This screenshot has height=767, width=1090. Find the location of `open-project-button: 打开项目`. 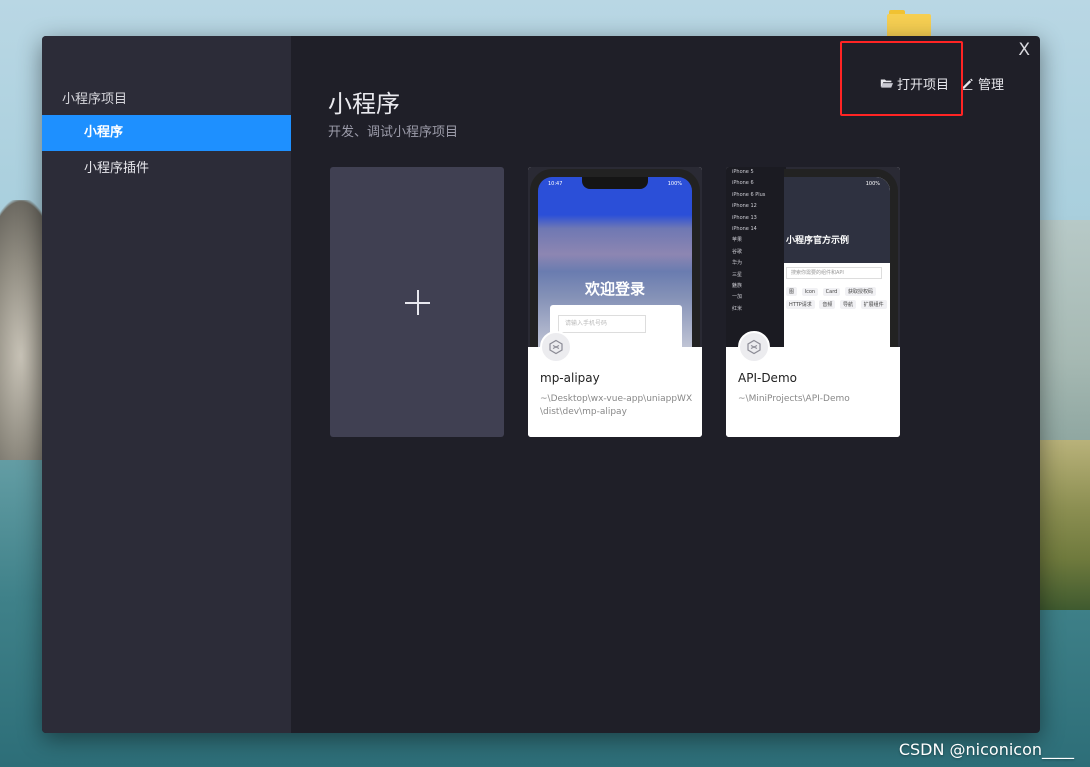

open-project-button: 打开项目 is located at coordinates (914, 83).